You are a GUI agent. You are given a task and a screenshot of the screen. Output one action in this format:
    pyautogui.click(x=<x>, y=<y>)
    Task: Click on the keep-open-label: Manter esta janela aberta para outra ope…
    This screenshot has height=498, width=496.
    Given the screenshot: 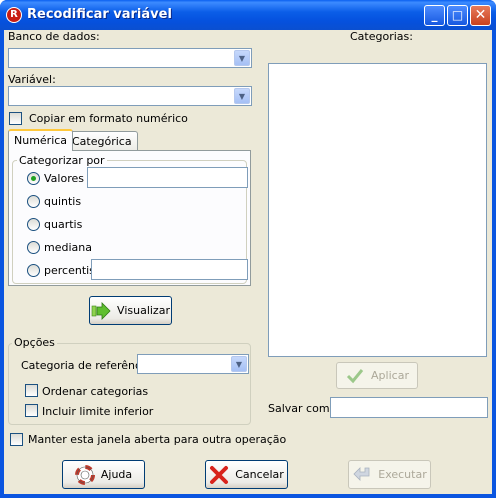 What is the action you would take?
    pyautogui.click(x=157, y=439)
    